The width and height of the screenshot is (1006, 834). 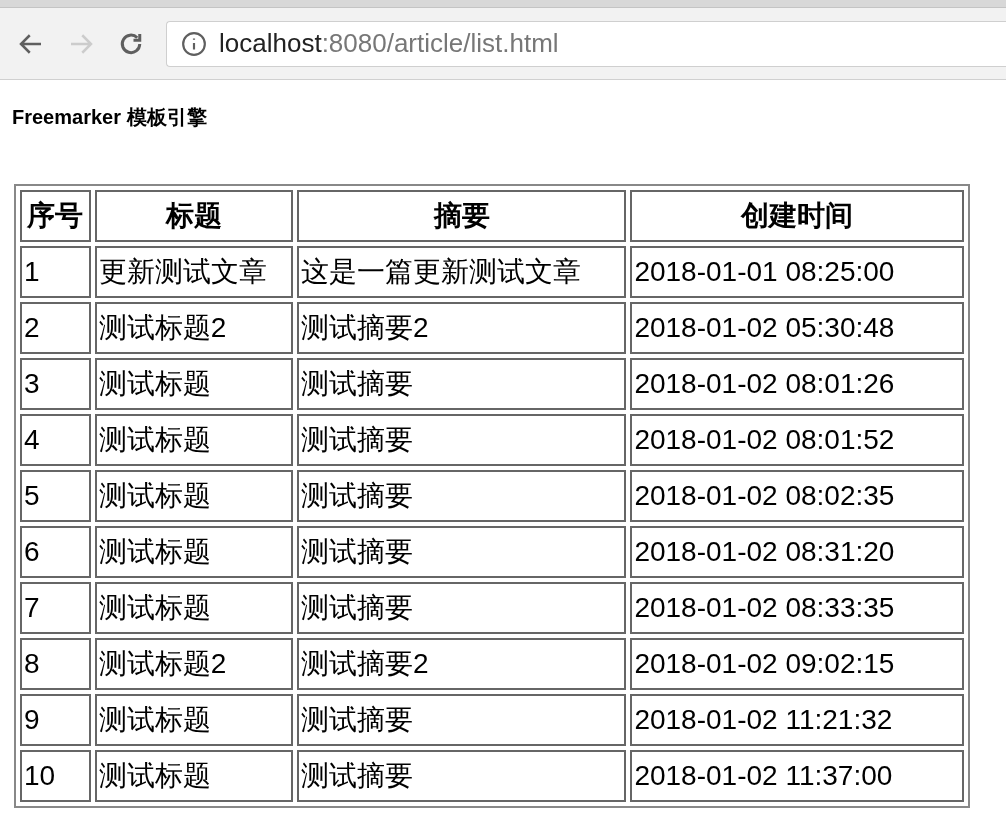 What do you see at coordinates (797, 384) in the screenshot?
I see `table-cell: 2018-01-02 08:01:26` at bounding box center [797, 384].